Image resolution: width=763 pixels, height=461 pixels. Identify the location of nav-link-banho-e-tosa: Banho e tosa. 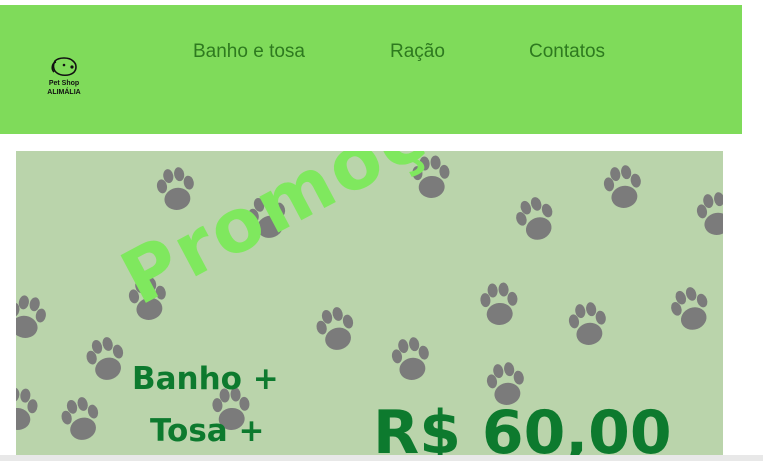
(249, 52).